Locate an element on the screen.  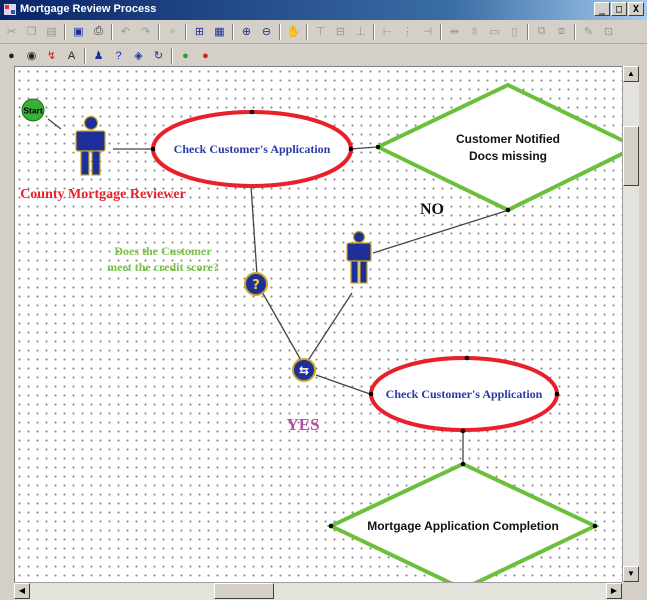
align-left-icon: ⊢ is located at coordinates (387, 31).